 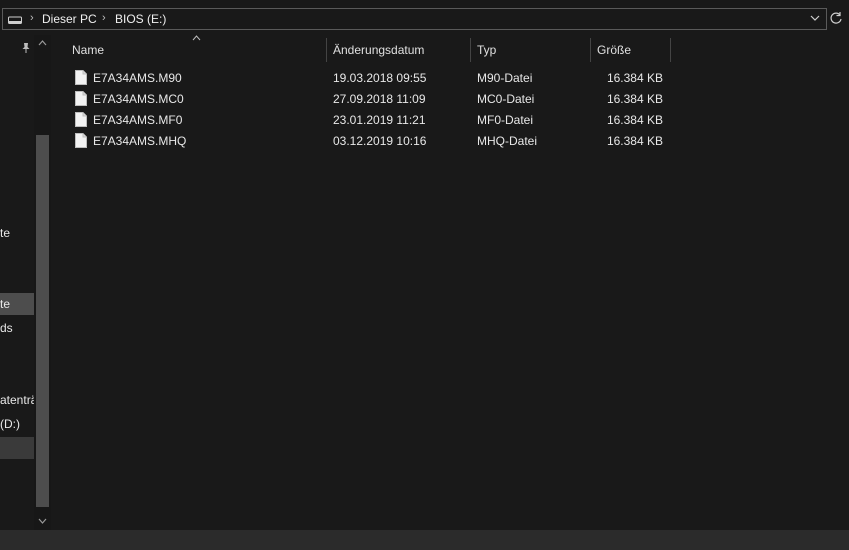 I want to click on breadcrumb-bios-drive: BIOS (E:), so click(x=140, y=19).